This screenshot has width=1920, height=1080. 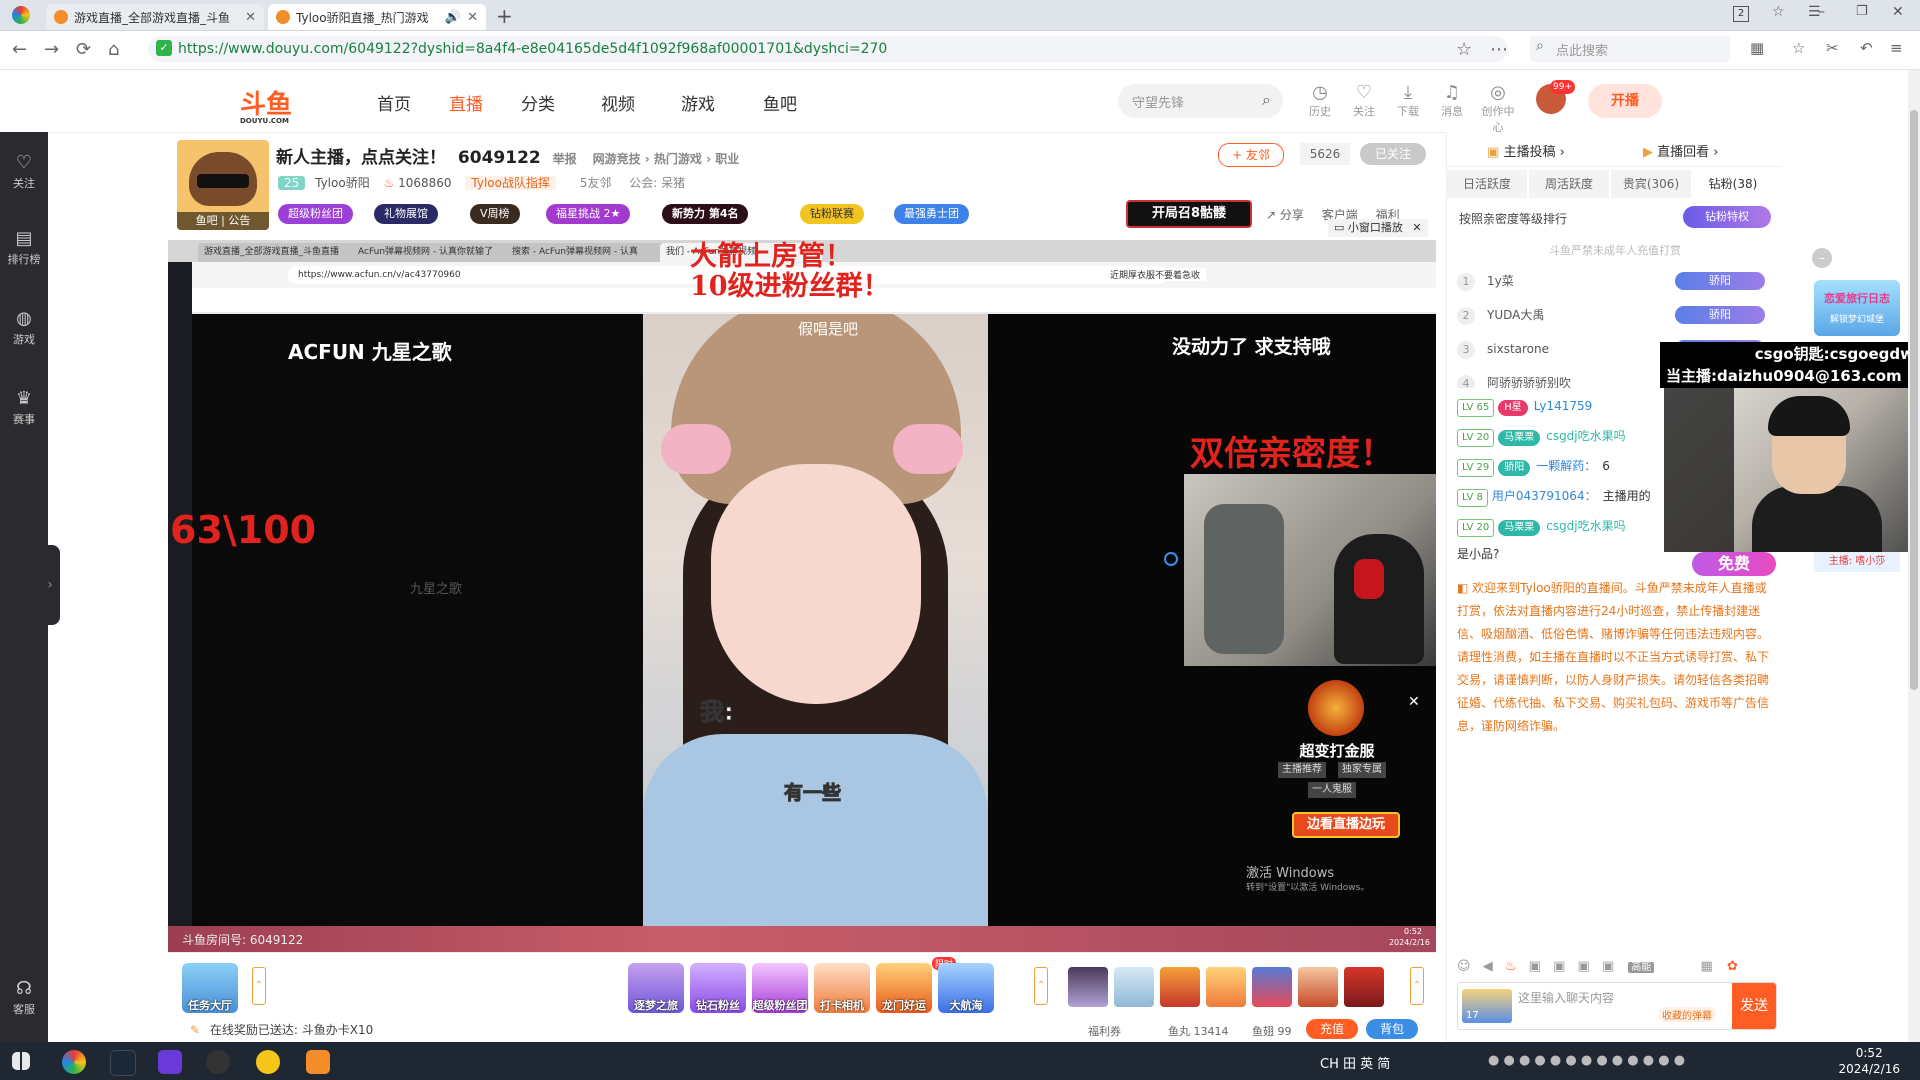 I want to click on douyu-logo: 斗鱼 DOUYU.COM, so click(x=266, y=104).